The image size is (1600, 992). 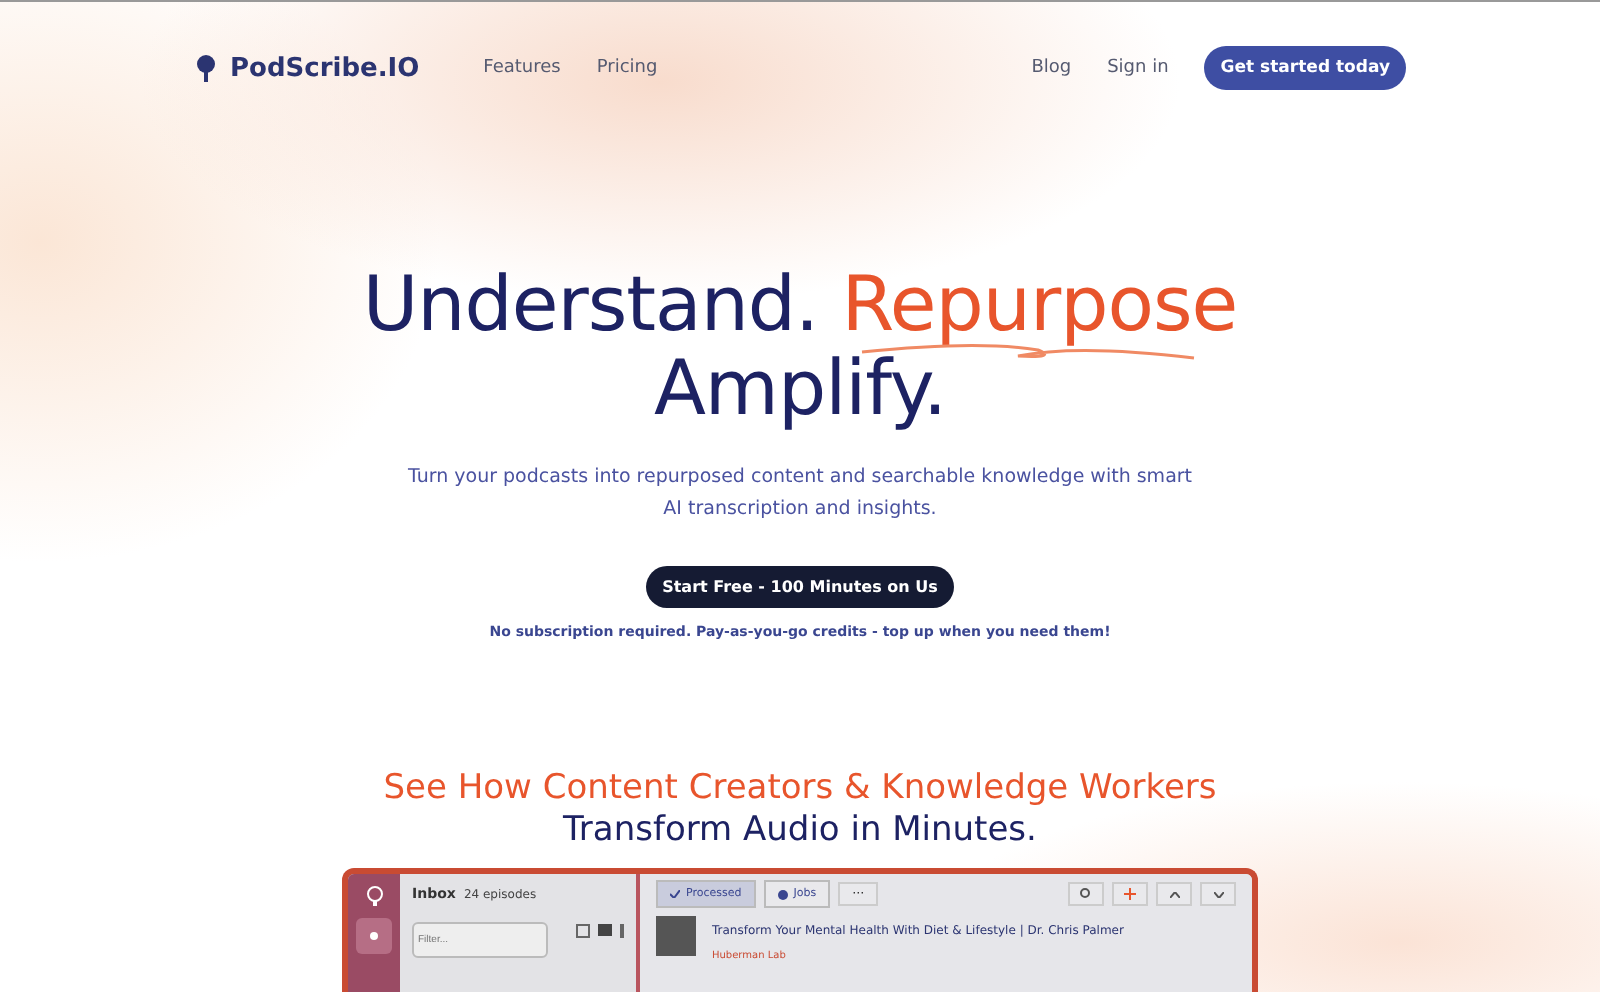 What do you see at coordinates (627, 68) in the screenshot?
I see `nav-link: Pricing` at bounding box center [627, 68].